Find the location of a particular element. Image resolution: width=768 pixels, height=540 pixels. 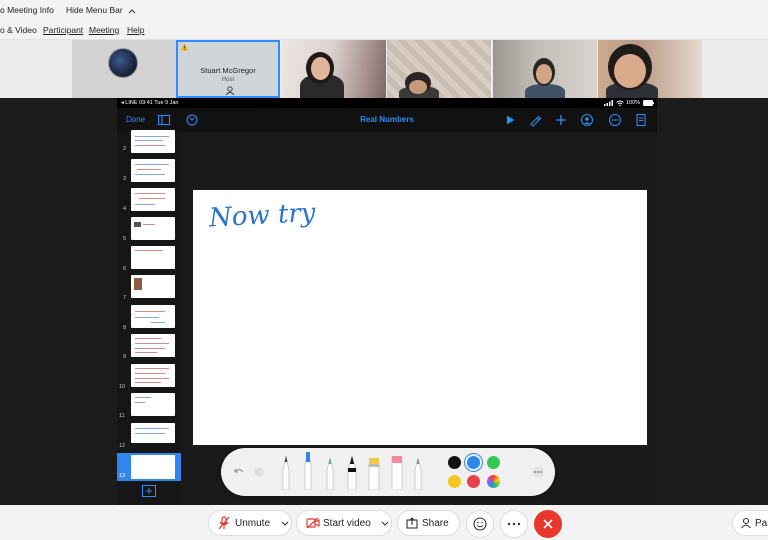

menu-audio-video: o & Video is located at coordinates (18, 30).